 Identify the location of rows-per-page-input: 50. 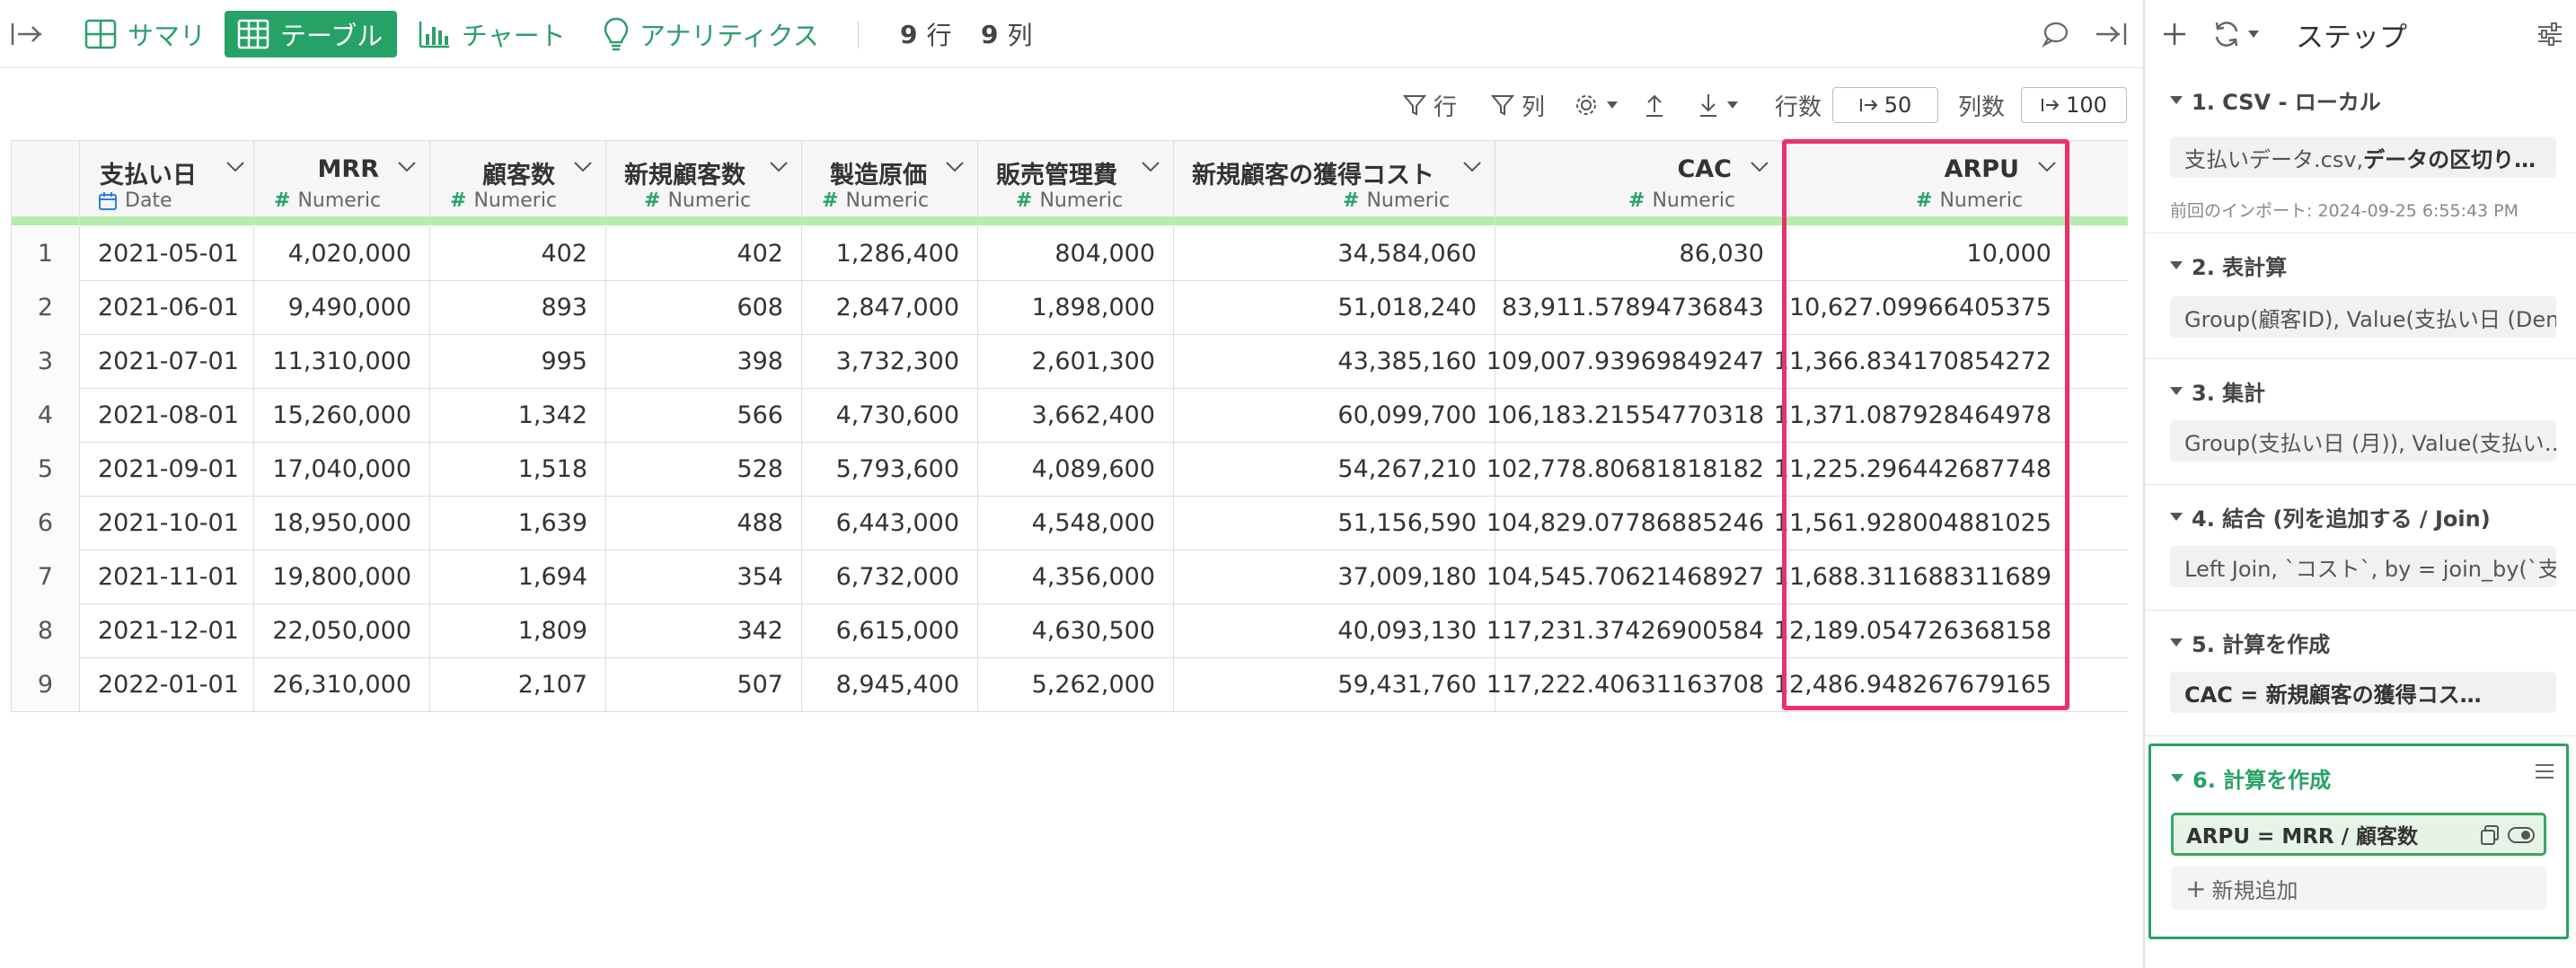
(1885, 105).